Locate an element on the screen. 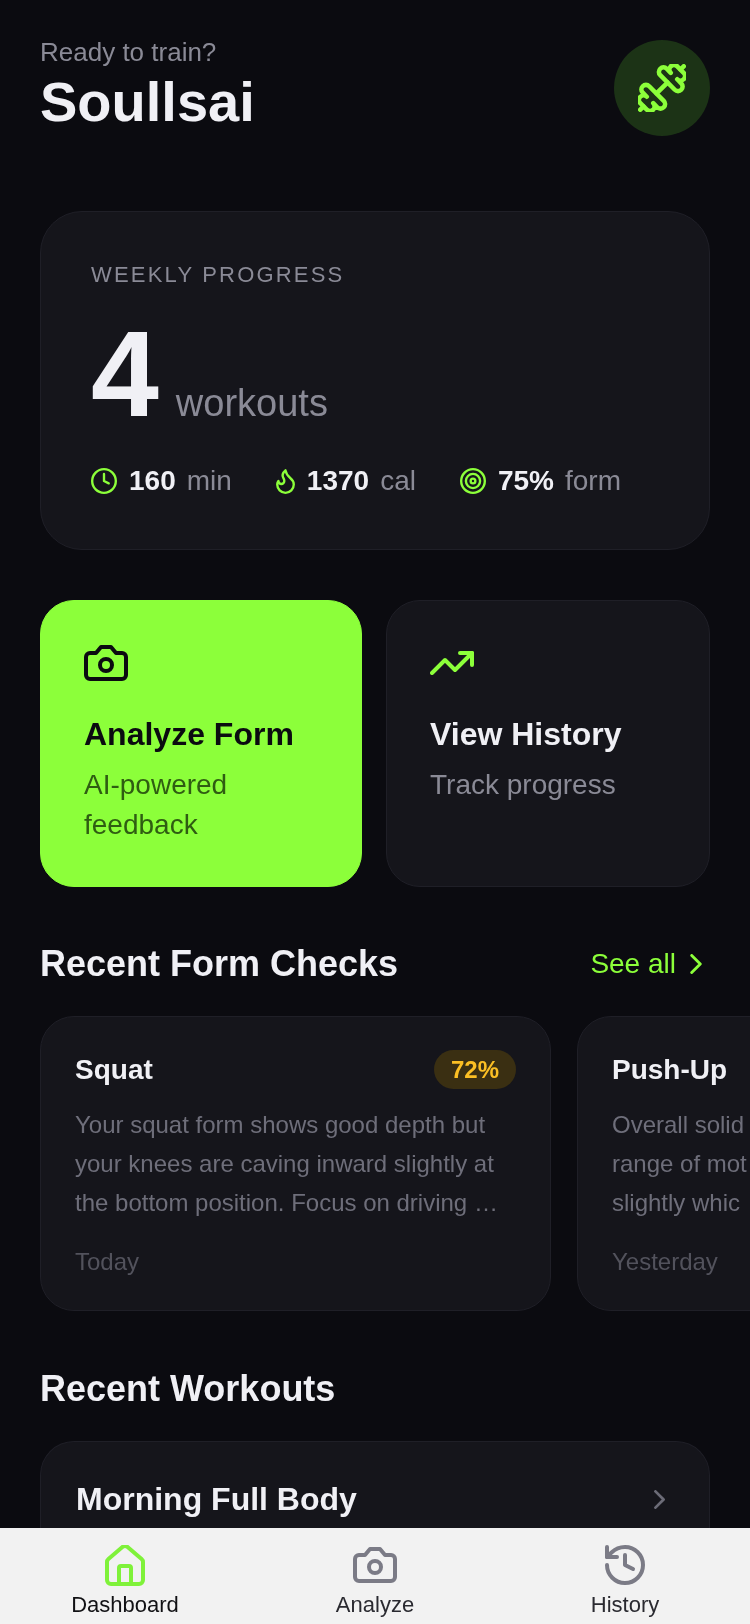  stat-value: 160 is located at coordinates (152, 481).